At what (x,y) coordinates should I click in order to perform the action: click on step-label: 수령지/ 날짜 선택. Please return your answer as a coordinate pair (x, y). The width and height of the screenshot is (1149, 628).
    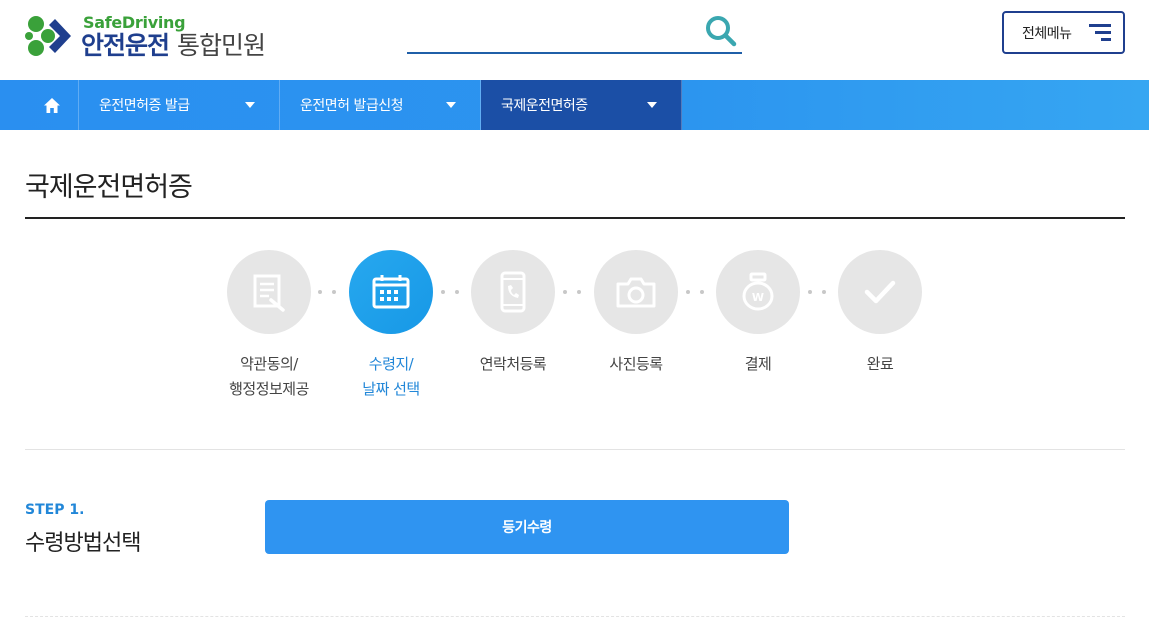
    Looking at the image, I should click on (391, 377).